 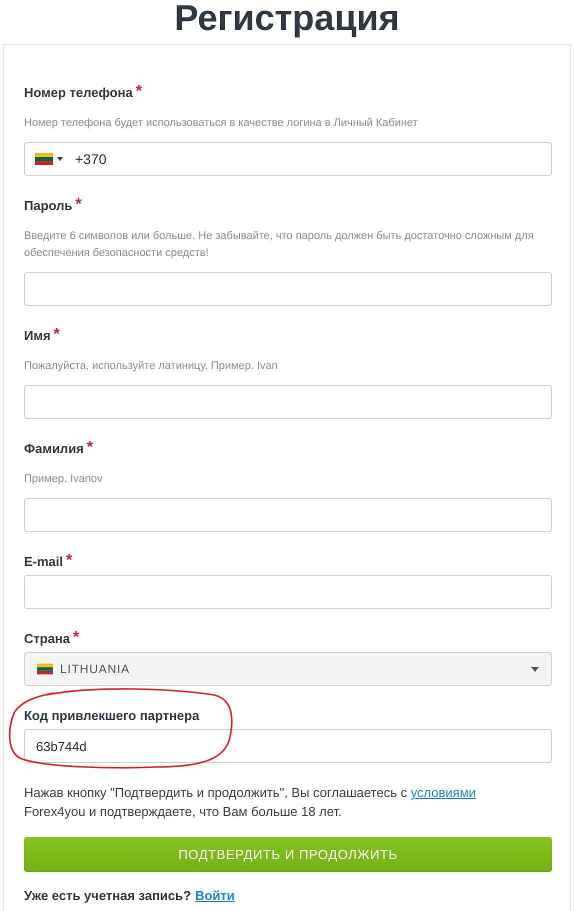 I want to click on field-hint: Введите 6 символов или больше. Не забывайте, что пароль должен быть достаточно сложным для обеспечения безопасности средств!, so click(x=279, y=245).